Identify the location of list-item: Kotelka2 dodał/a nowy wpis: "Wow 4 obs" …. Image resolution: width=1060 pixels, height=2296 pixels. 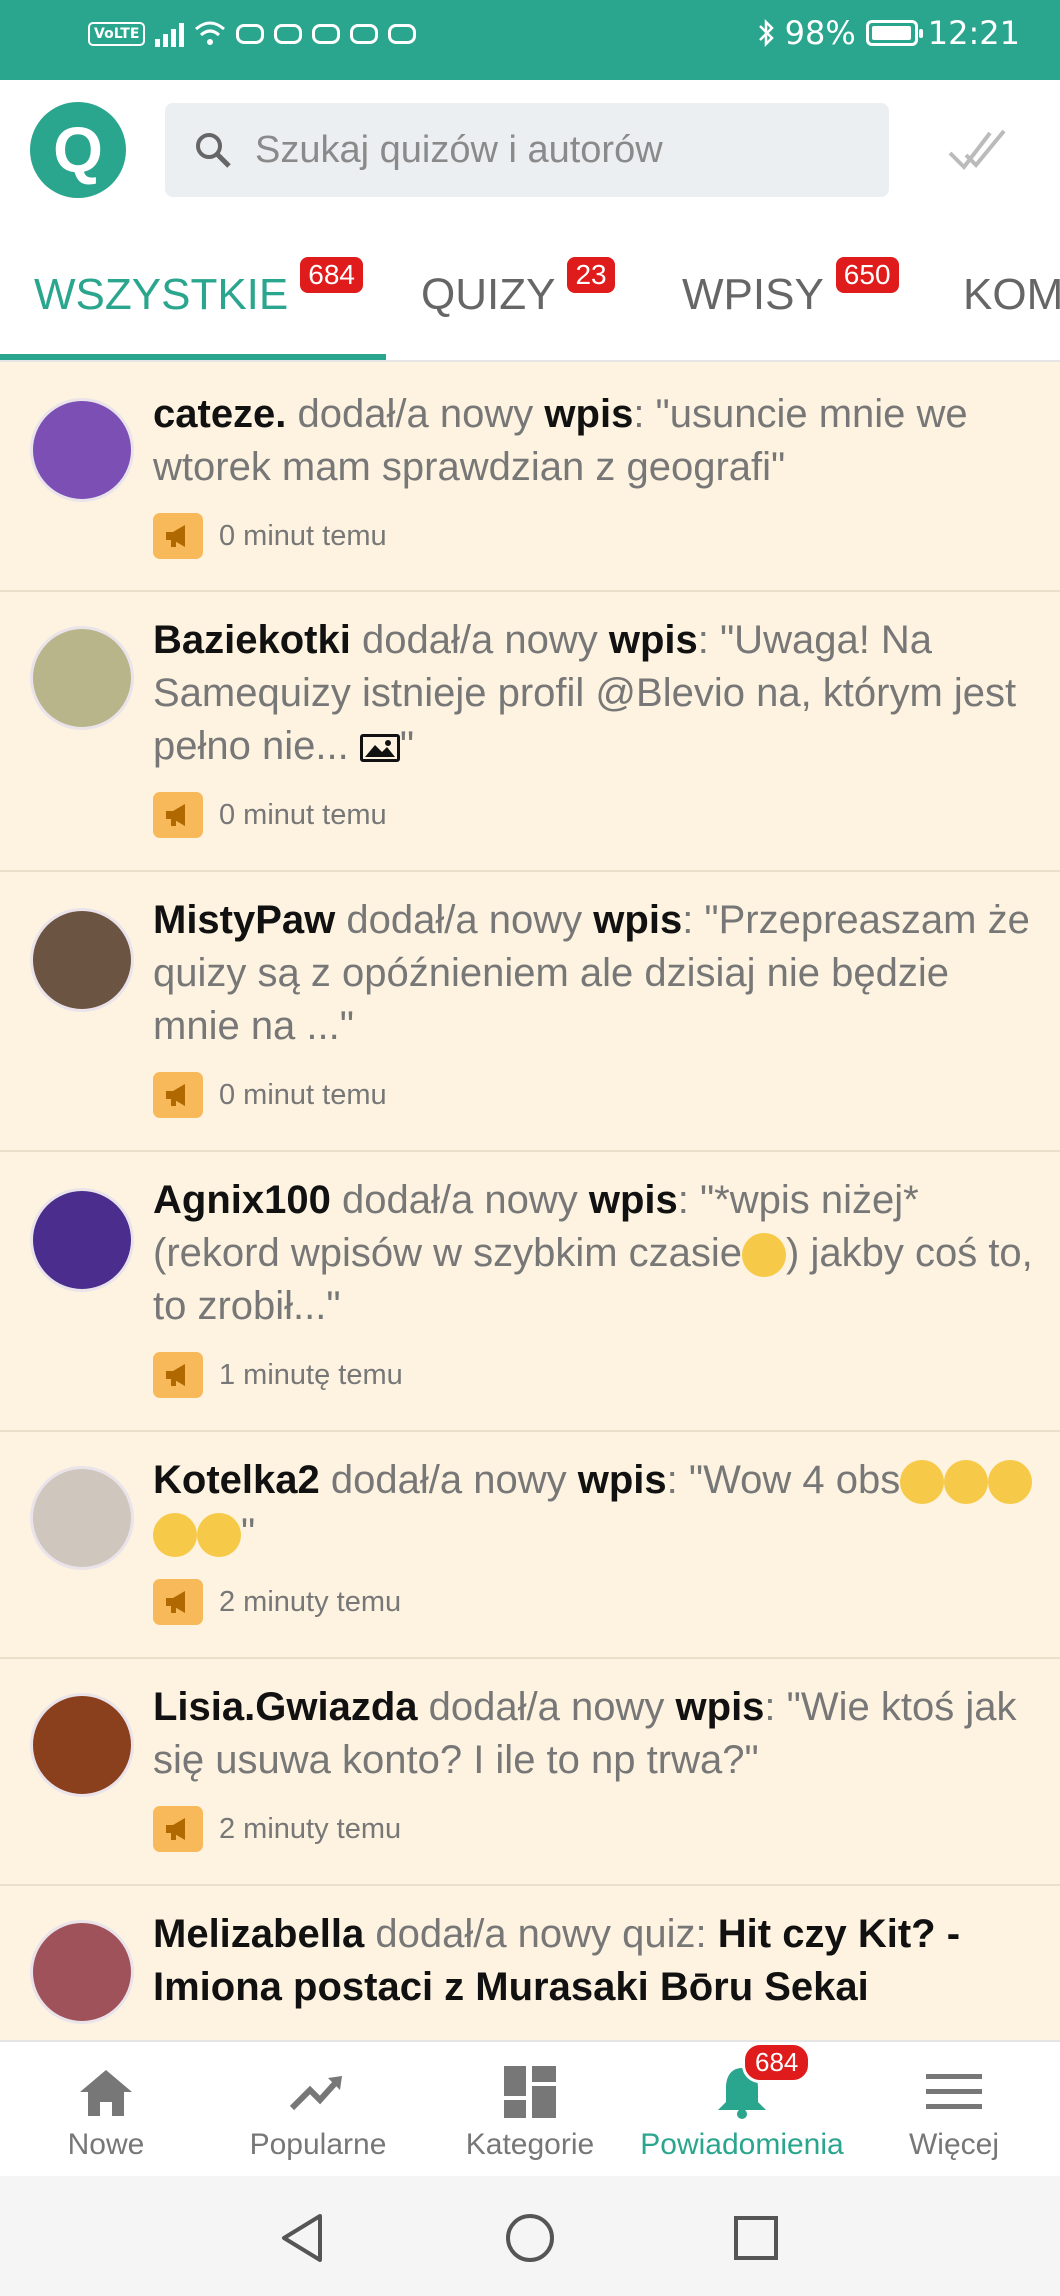
(530, 1545).